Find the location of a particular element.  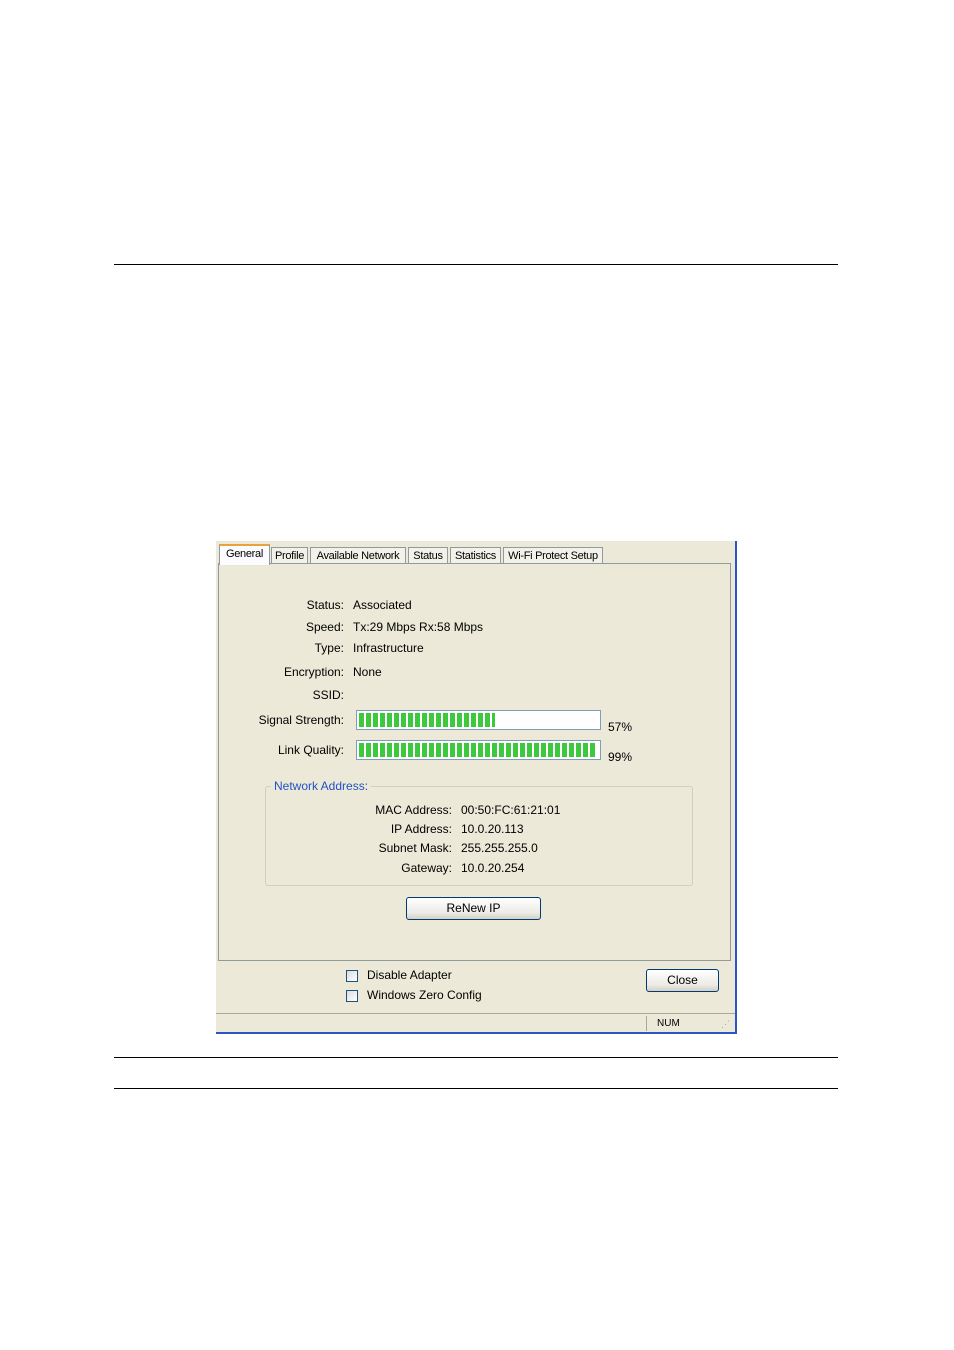

windows-zero-config-checkbox is located at coordinates (352, 996).